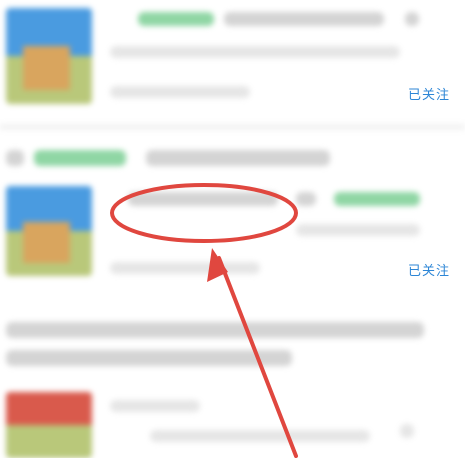 This screenshot has height=458, width=465. I want to click on highlight-circle, so click(204, 213).